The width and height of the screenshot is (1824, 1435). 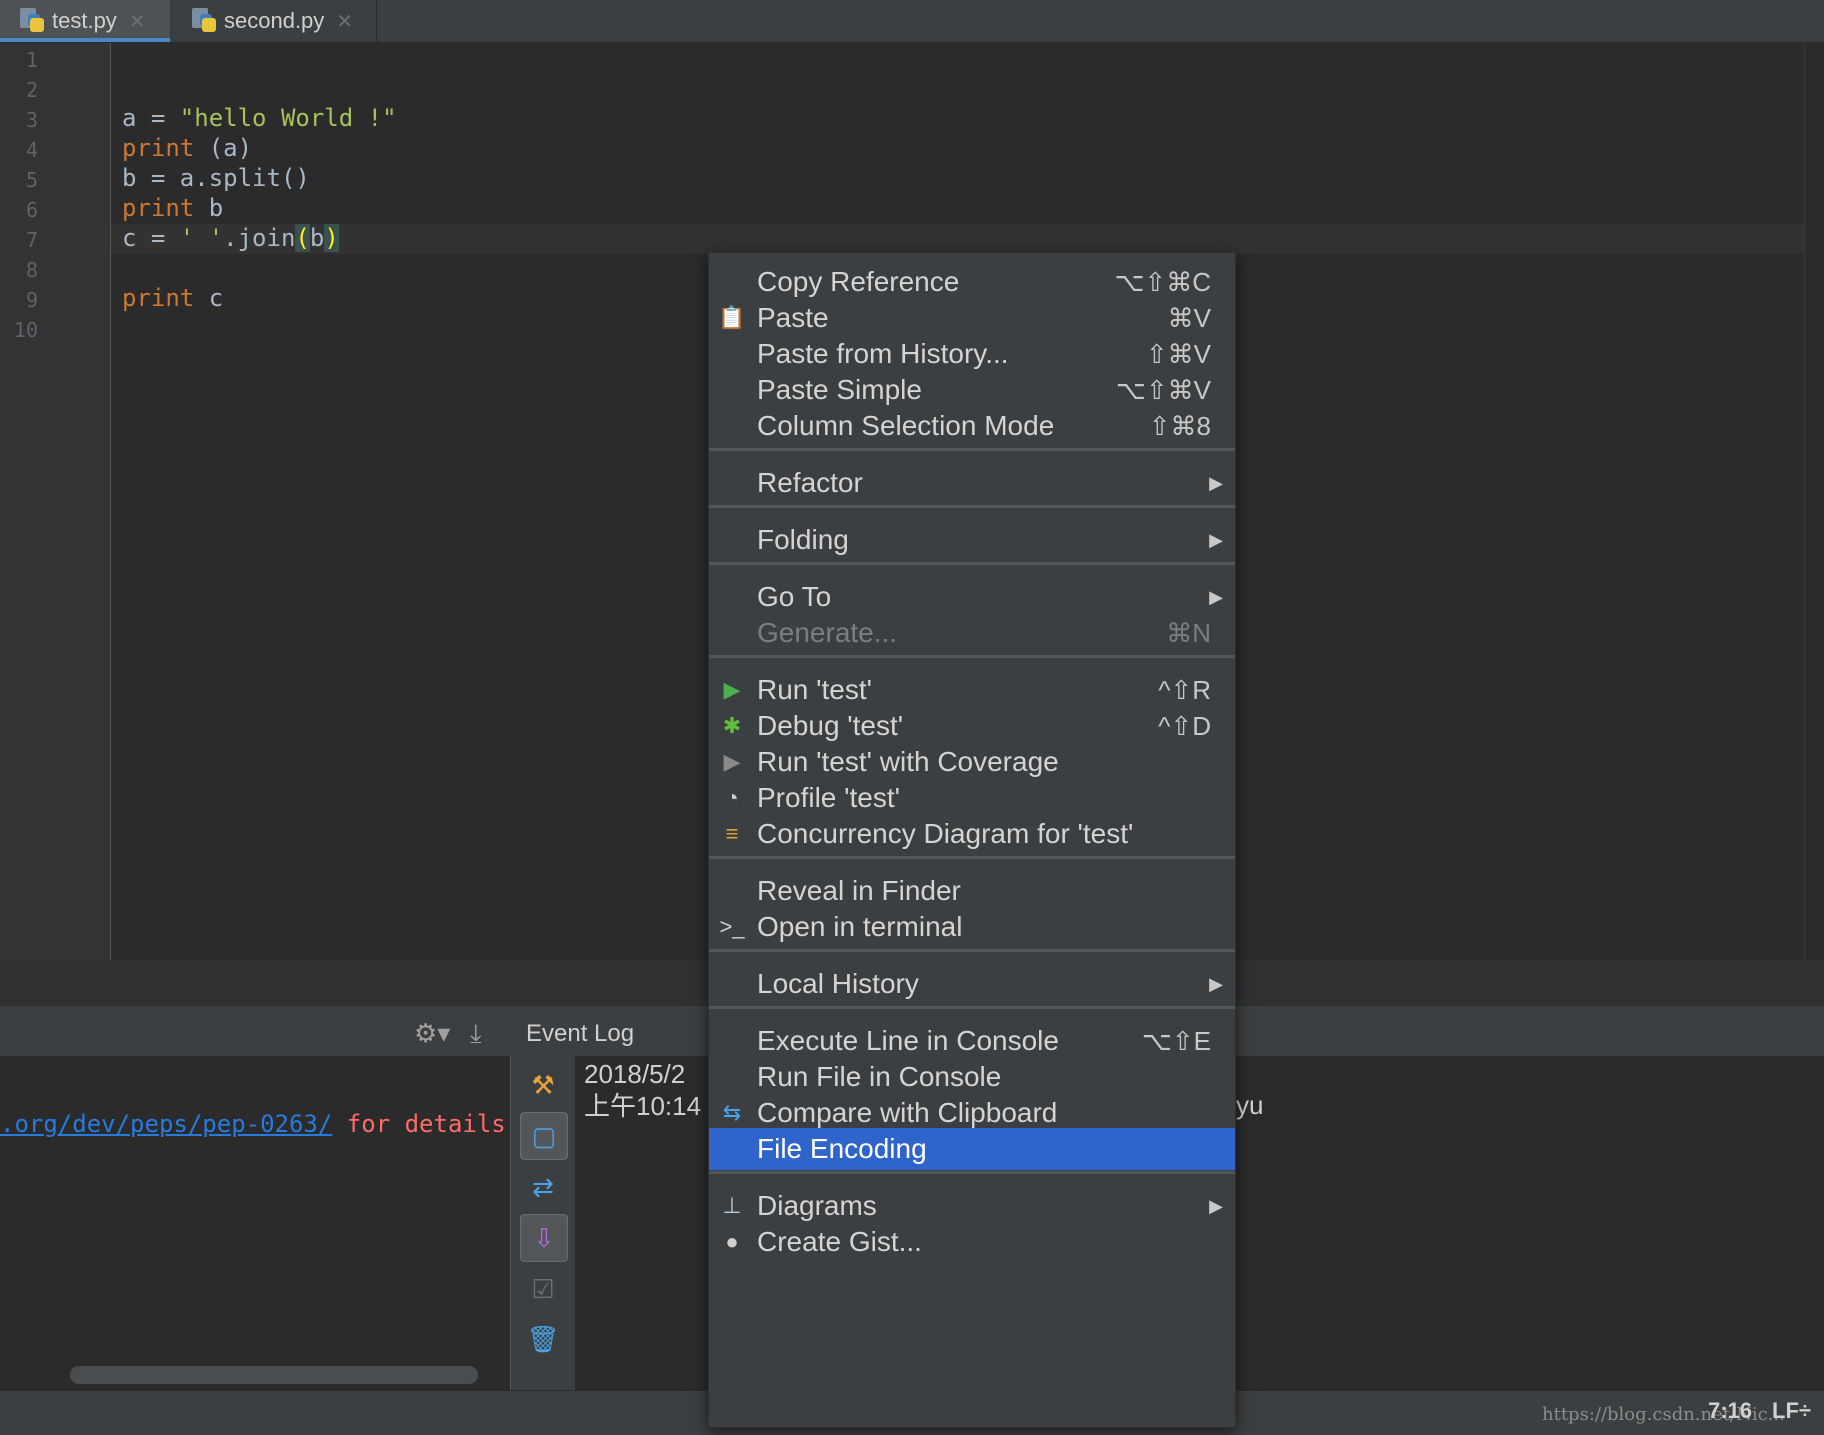 What do you see at coordinates (187, 148) in the screenshot?
I see `code-line-4: print (a)` at bounding box center [187, 148].